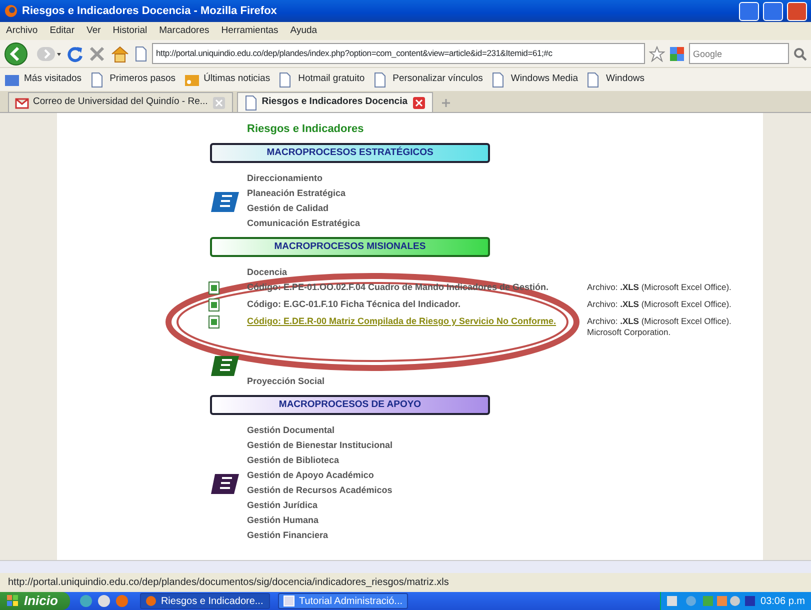  Describe the element at coordinates (283, 520) in the screenshot. I see `menu-link: Gestión Humana` at that location.